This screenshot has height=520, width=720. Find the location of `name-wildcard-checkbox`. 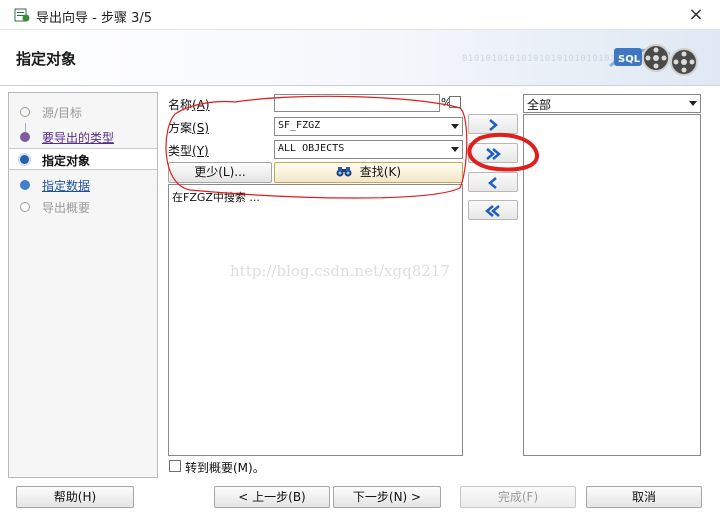

name-wildcard-checkbox is located at coordinates (455, 102).